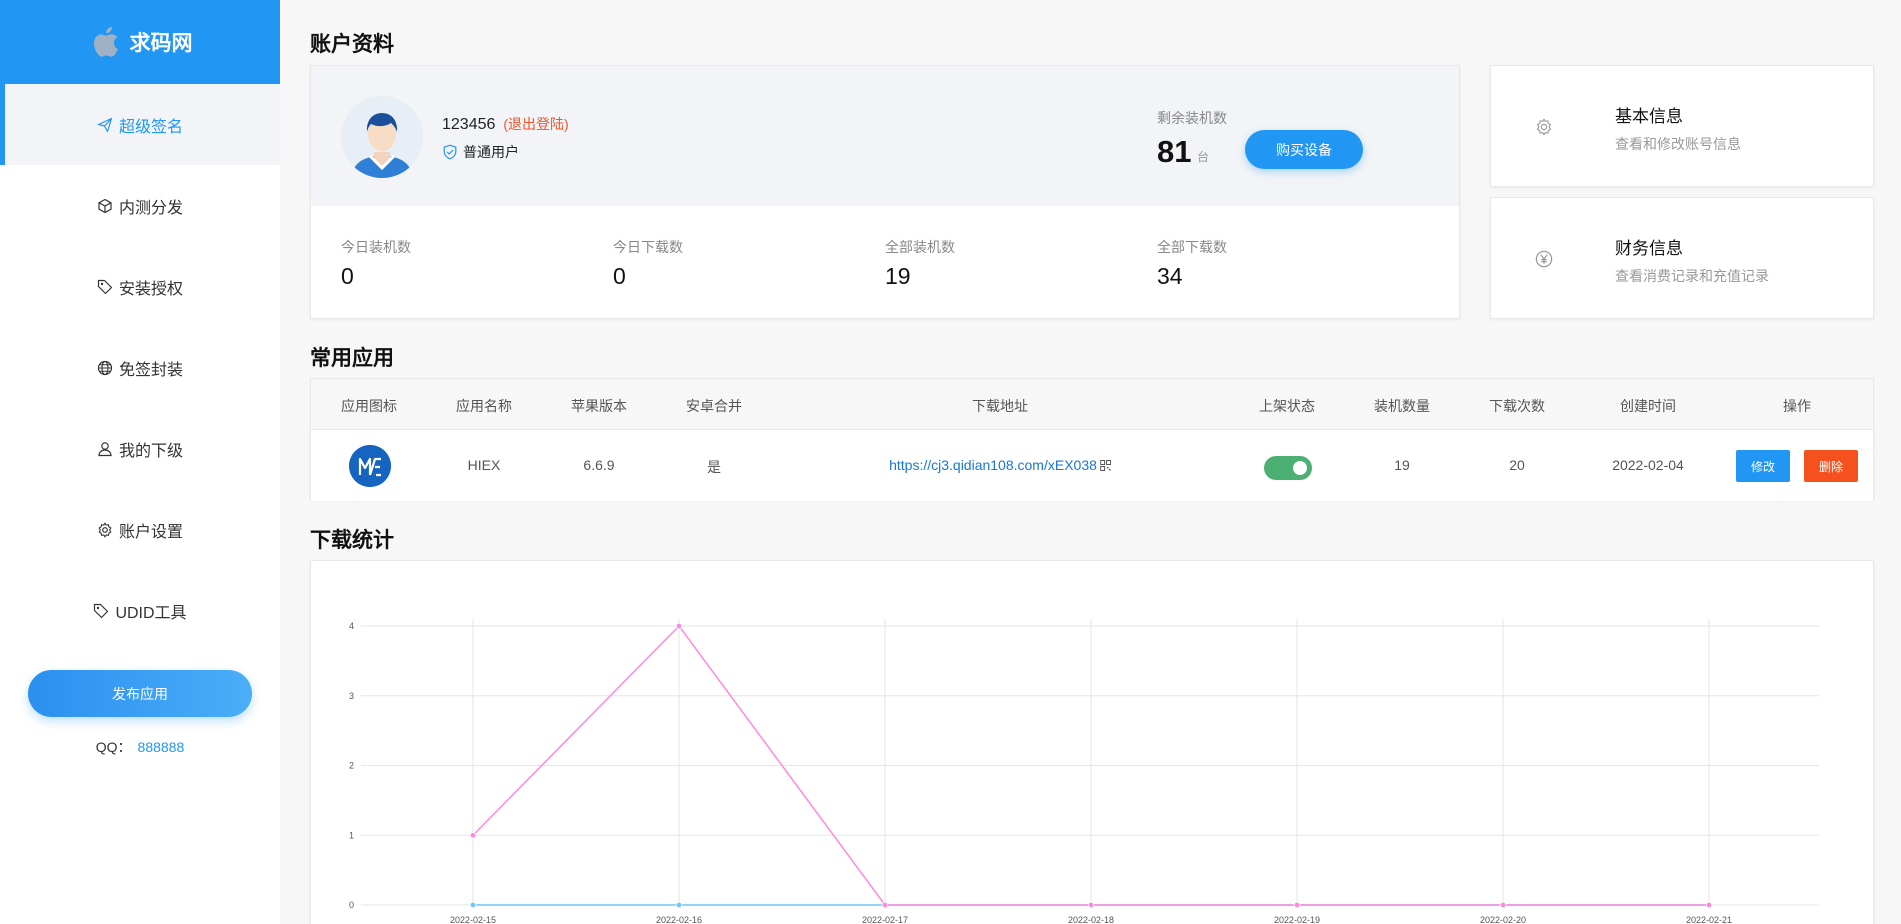 This screenshot has width=1901, height=924. Describe the element at coordinates (1544, 127) in the screenshot. I see `gear-icon` at that location.